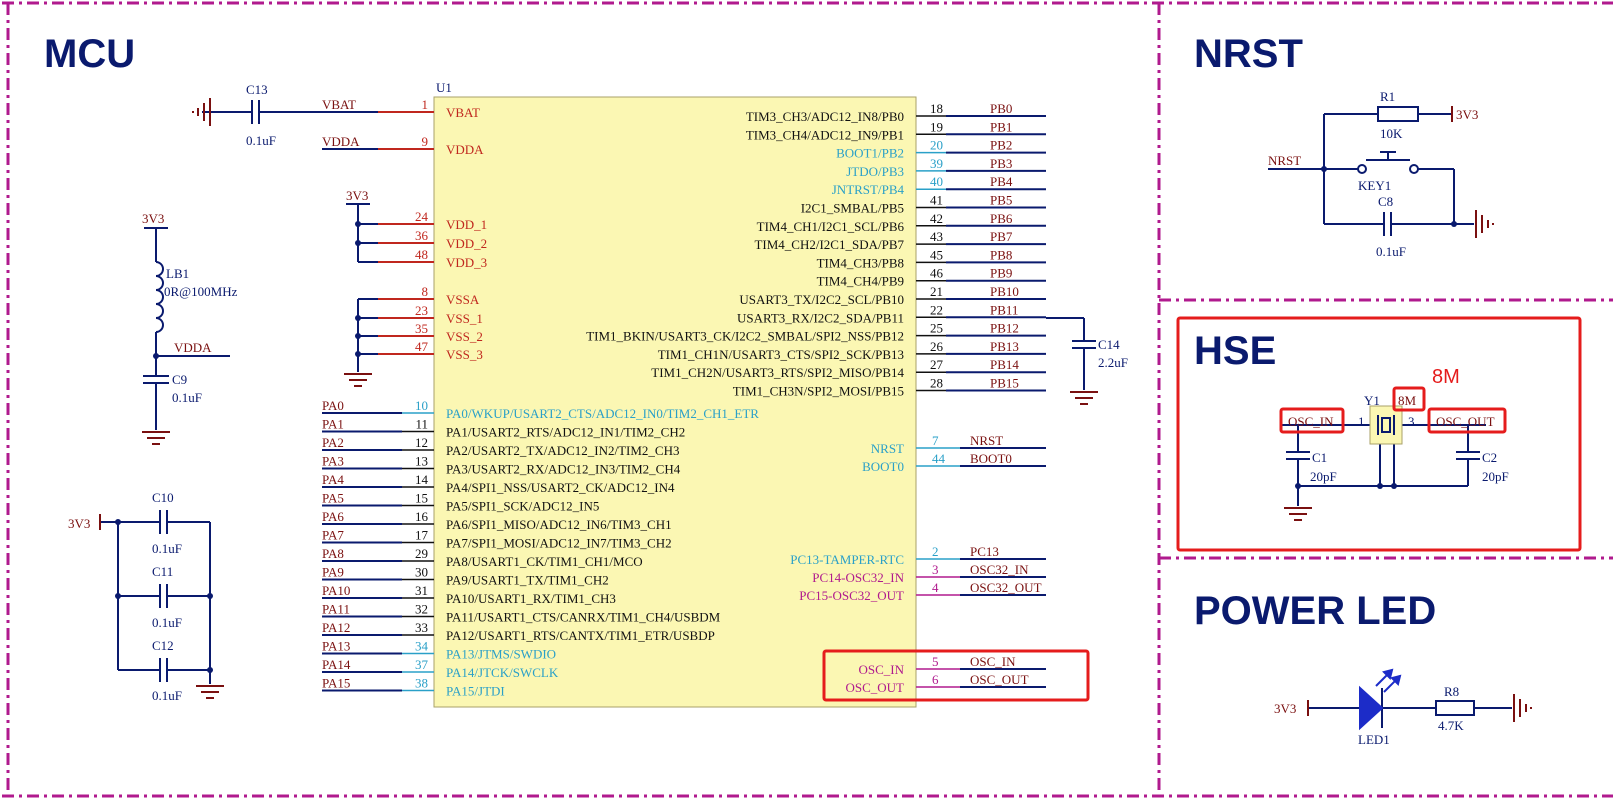 Image resolution: width=1615 pixels, height=799 pixels. Describe the element at coordinates (825, 134) in the screenshot. I see `pb-pin-name: TIM3_CH4/ADC12_IN9/PB1` at that location.